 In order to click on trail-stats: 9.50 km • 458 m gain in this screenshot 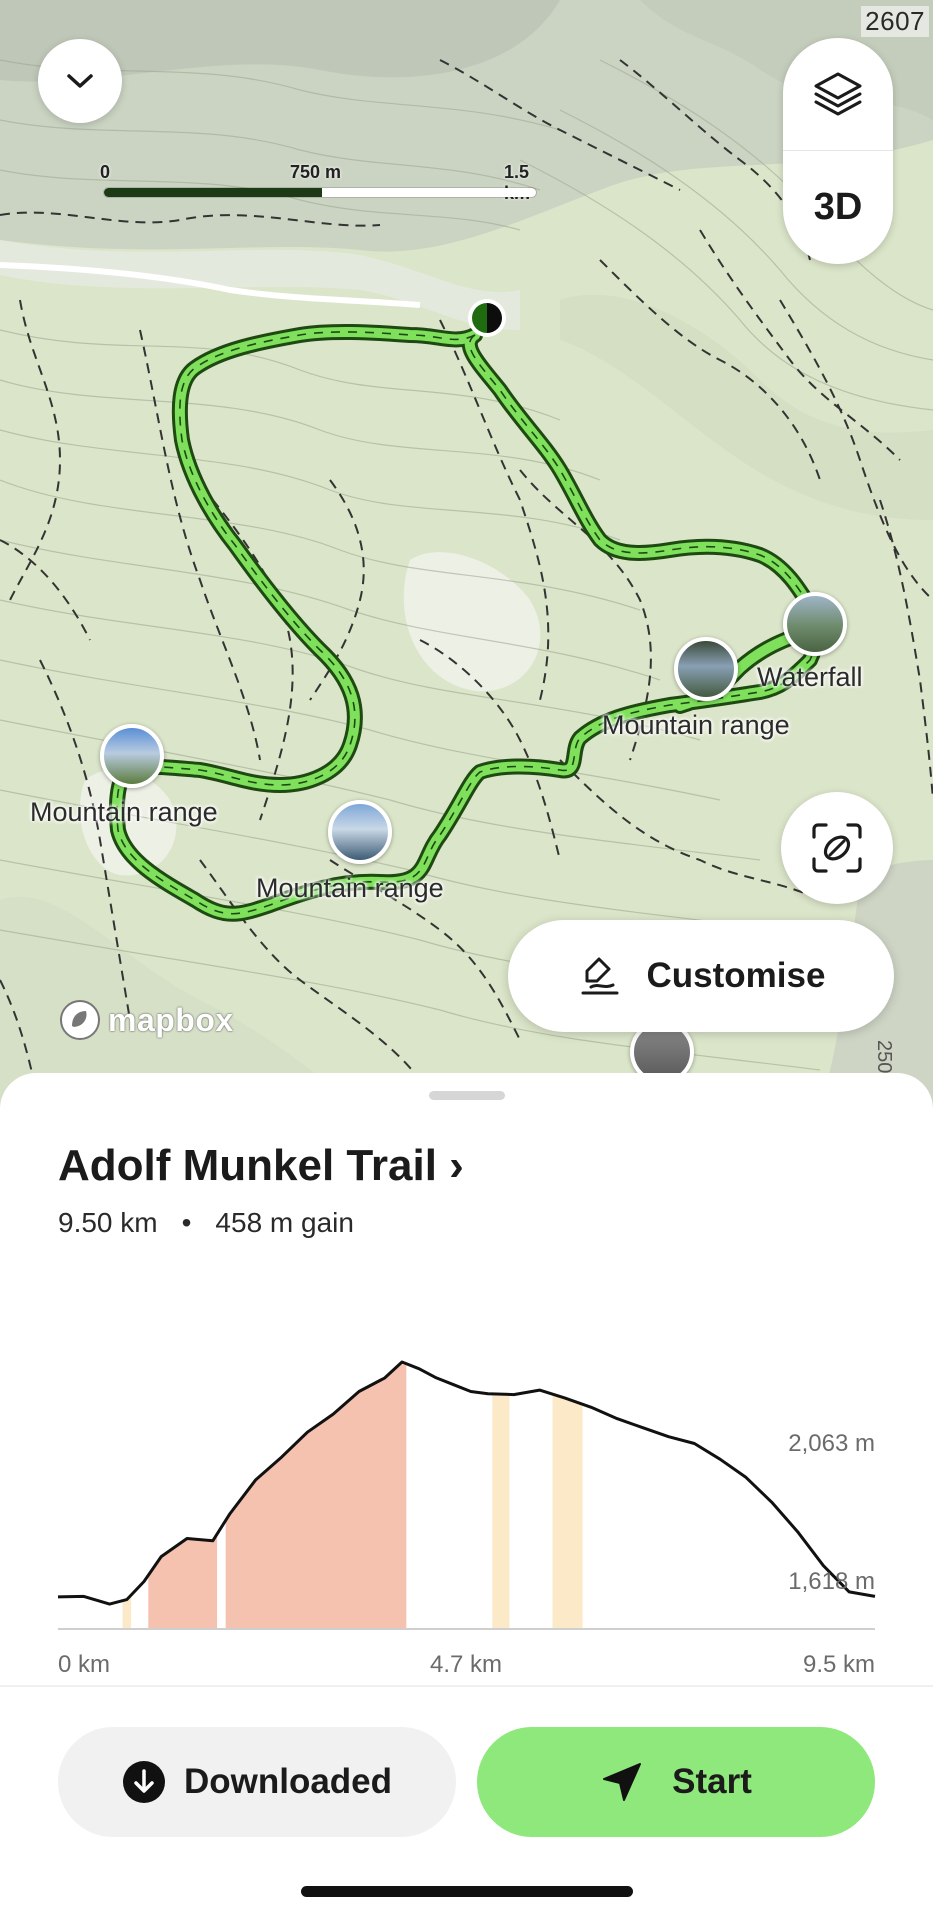, I will do `click(206, 1223)`.